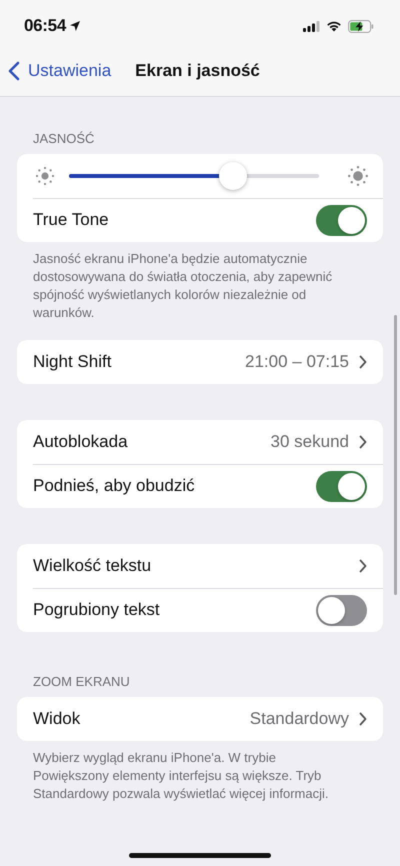 This screenshot has width=400, height=866. I want to click on row-label: Podnieś, aby obudzić, so click(114, 486).